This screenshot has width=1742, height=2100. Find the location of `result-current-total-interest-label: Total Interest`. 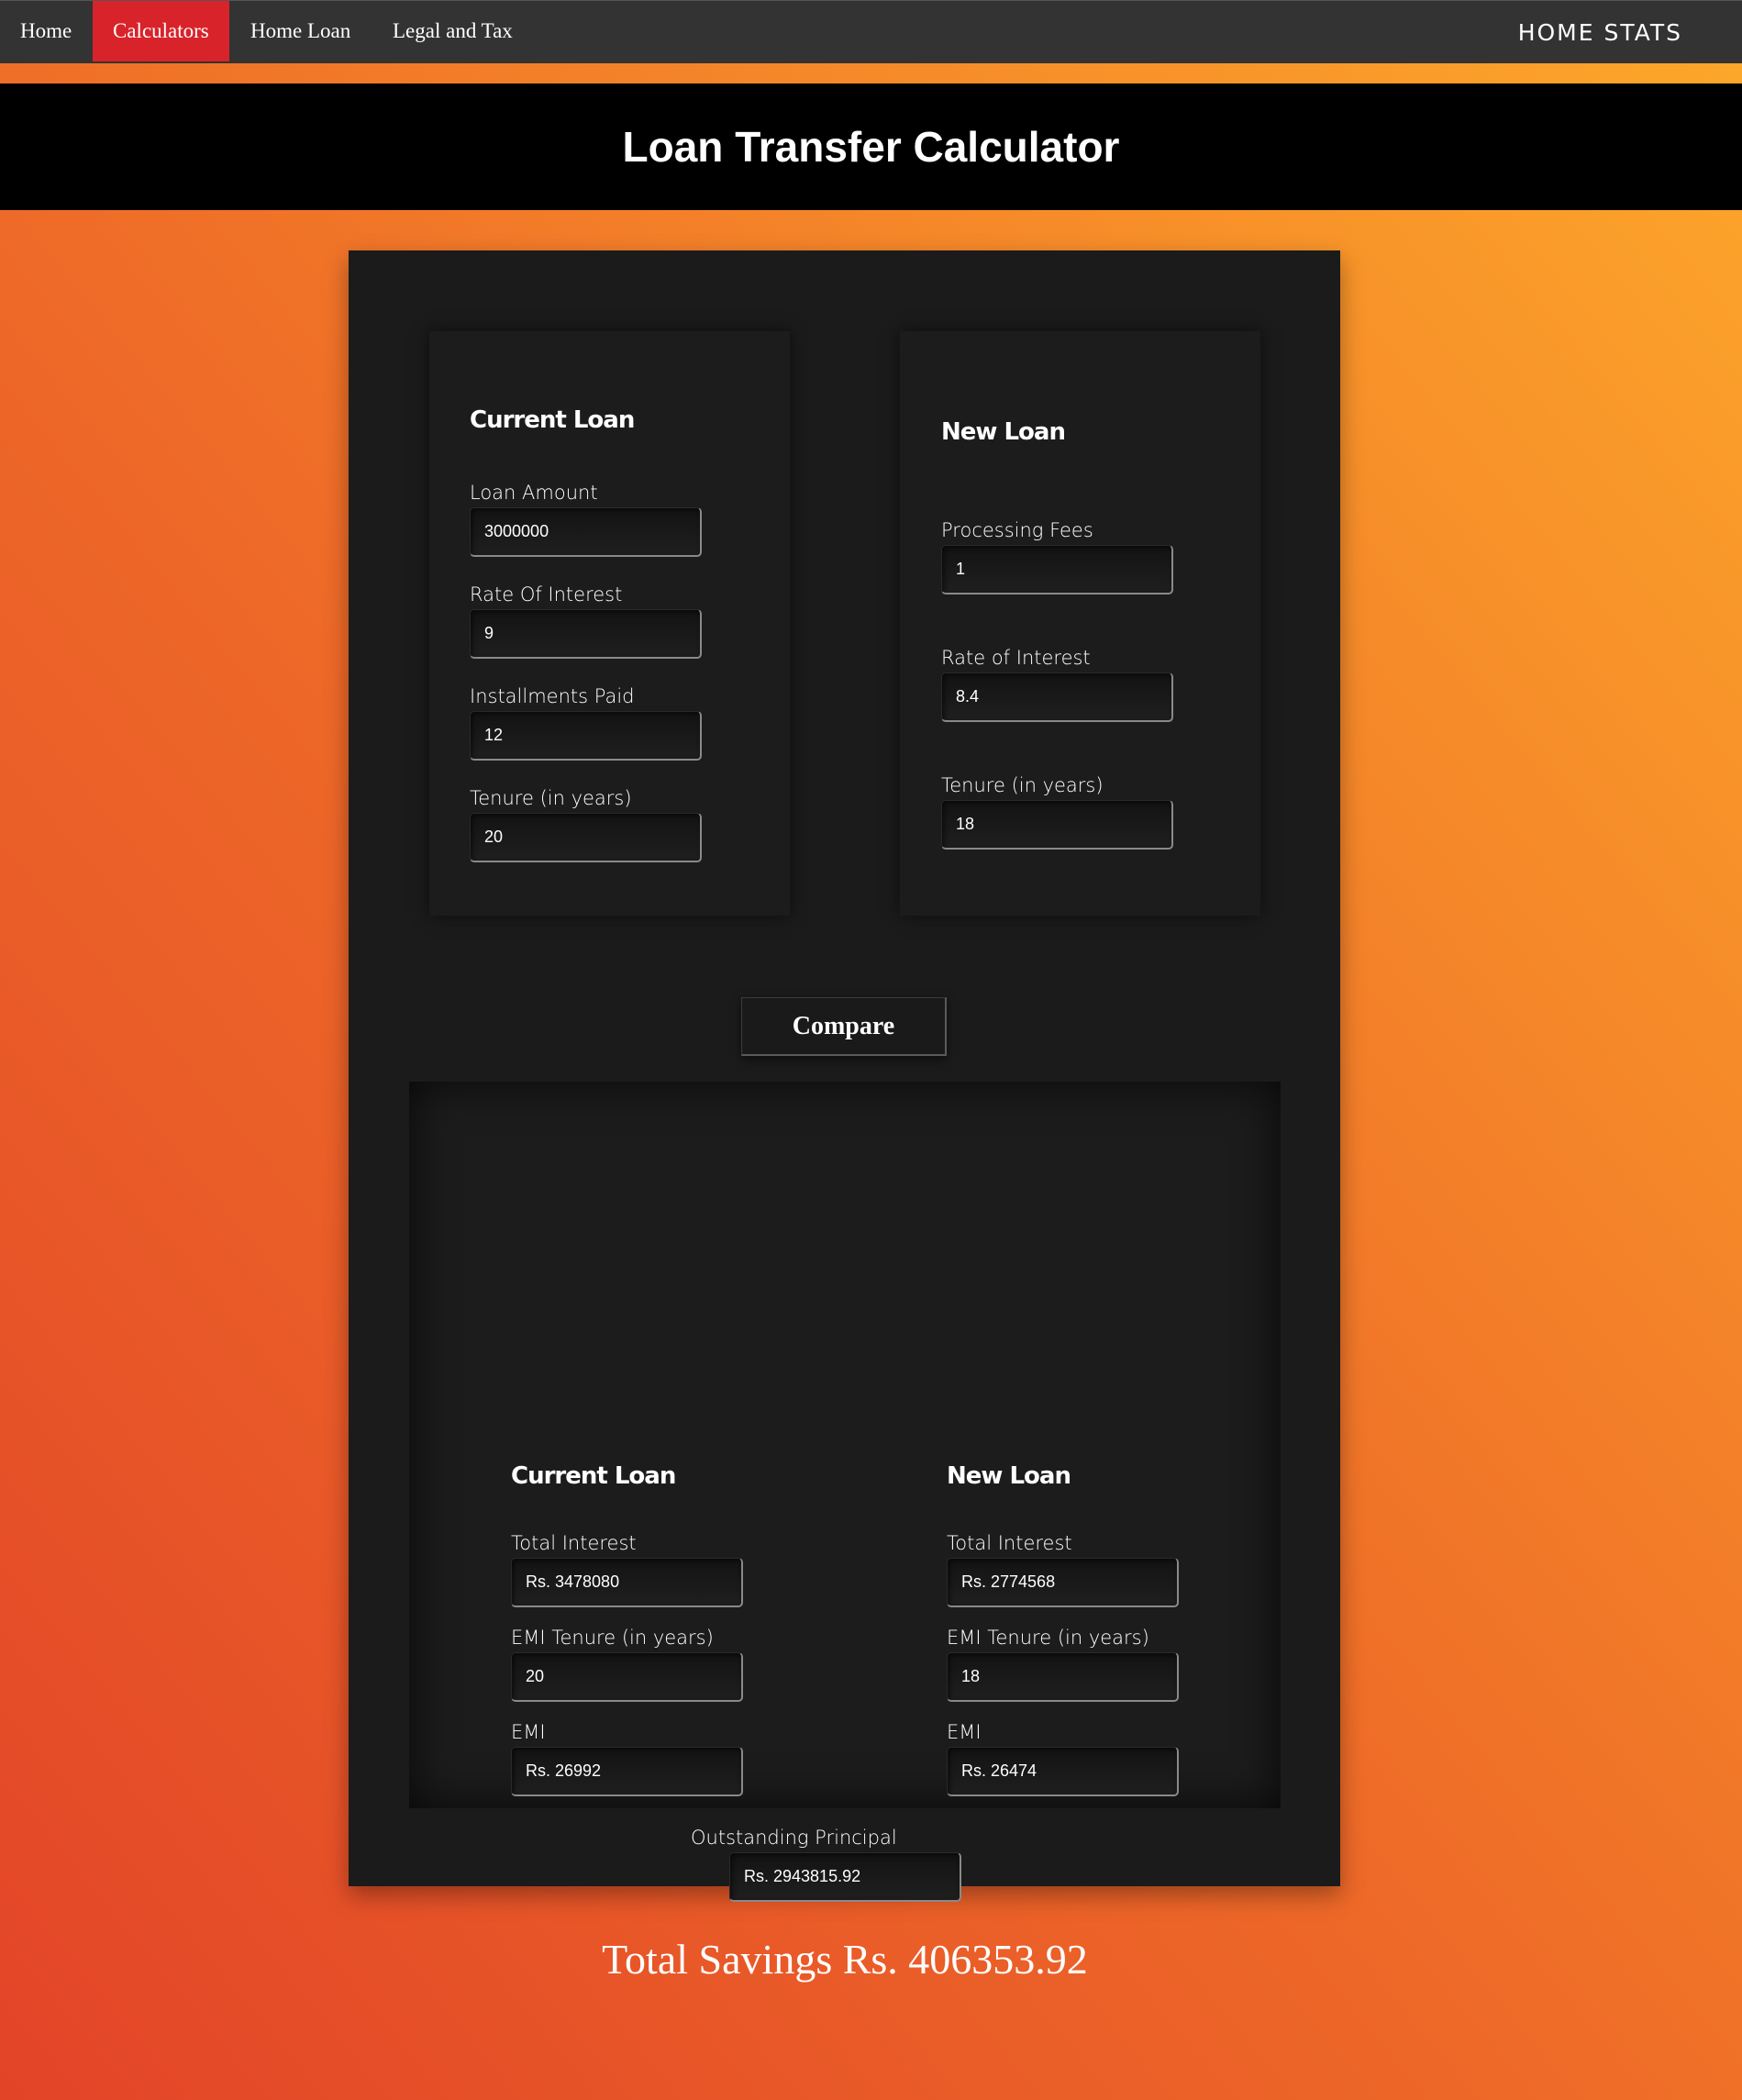

result-current-total-interest-label: Total Interest is located at coordinates (574, 1543).